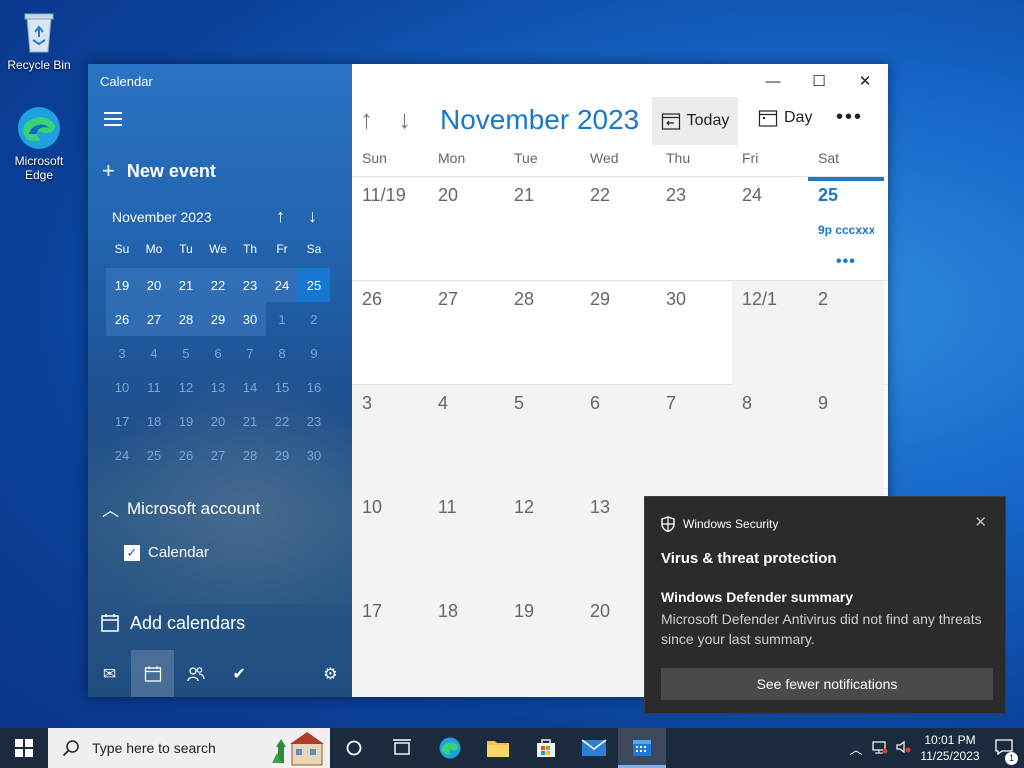  Describe the element at coordinates (250, 353) in the screenshot. I see `mini-day: 7` at that location.